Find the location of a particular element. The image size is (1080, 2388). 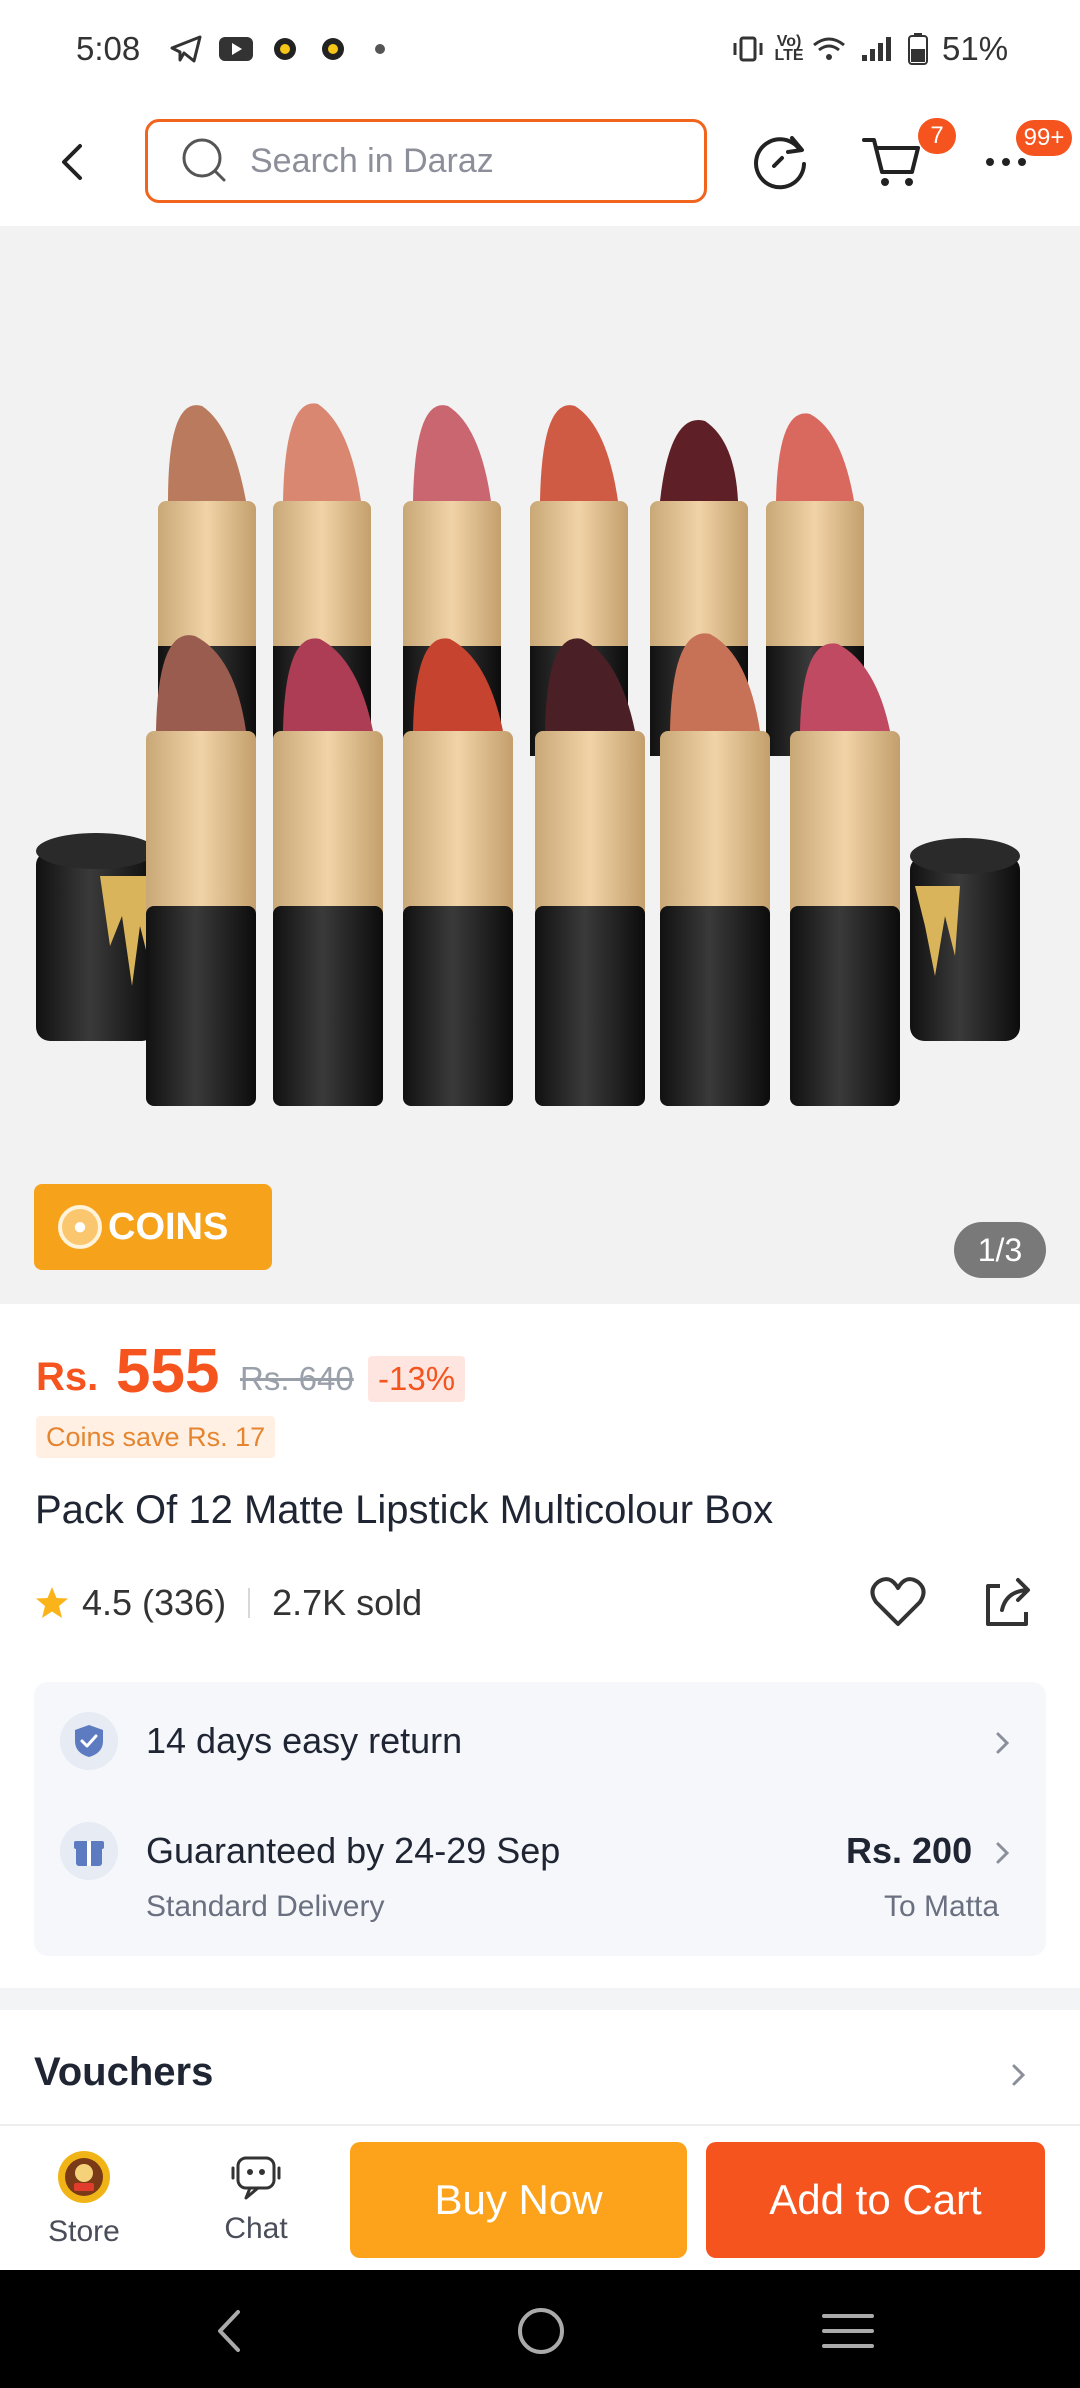

store-label: Store is located at coordinates (84, 2231).